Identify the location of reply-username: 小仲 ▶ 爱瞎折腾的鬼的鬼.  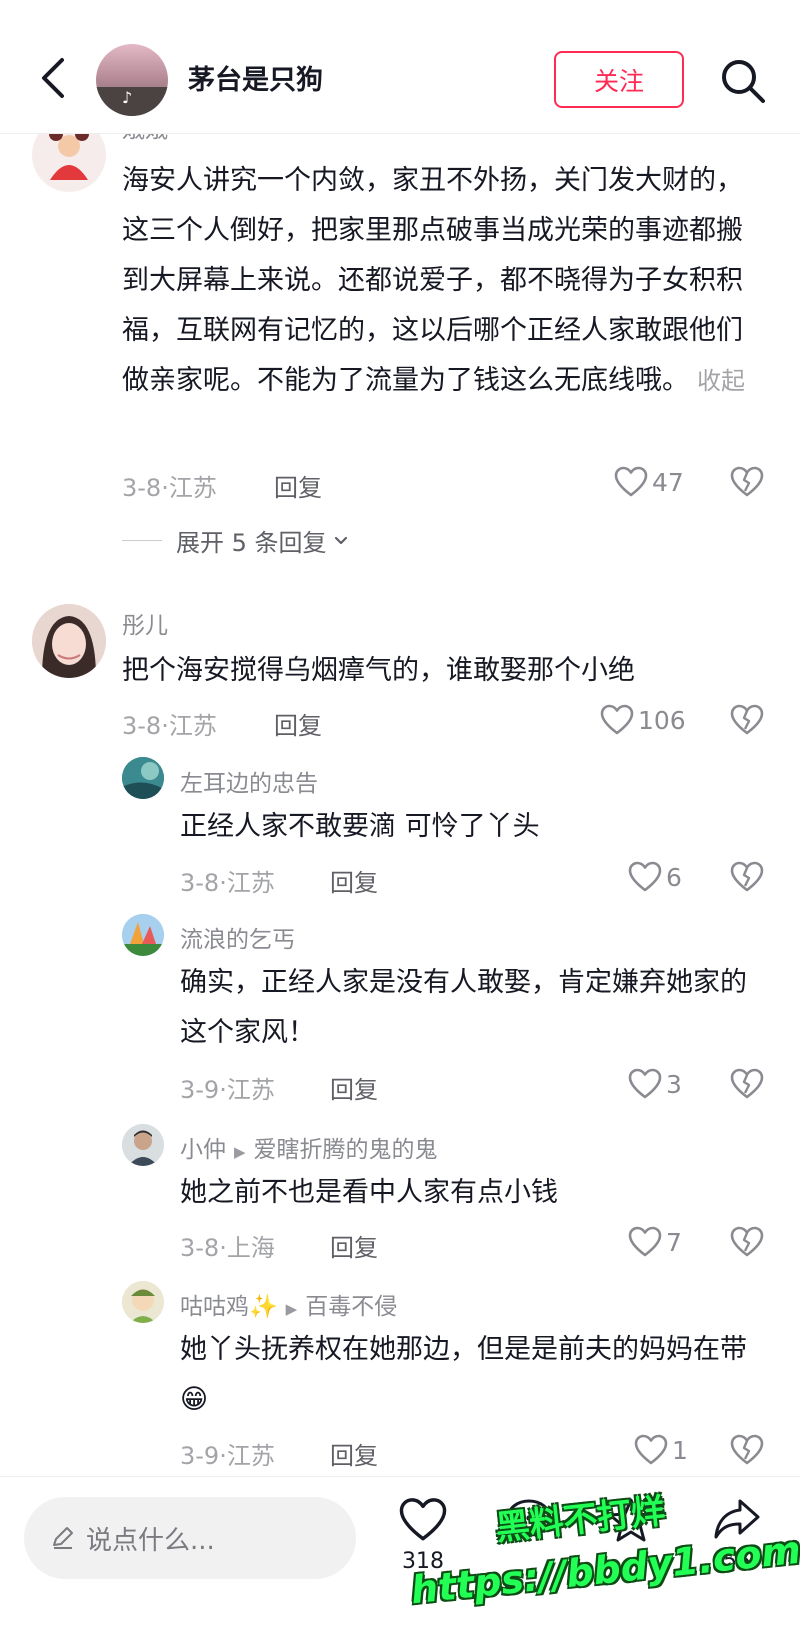
(309, 1147).